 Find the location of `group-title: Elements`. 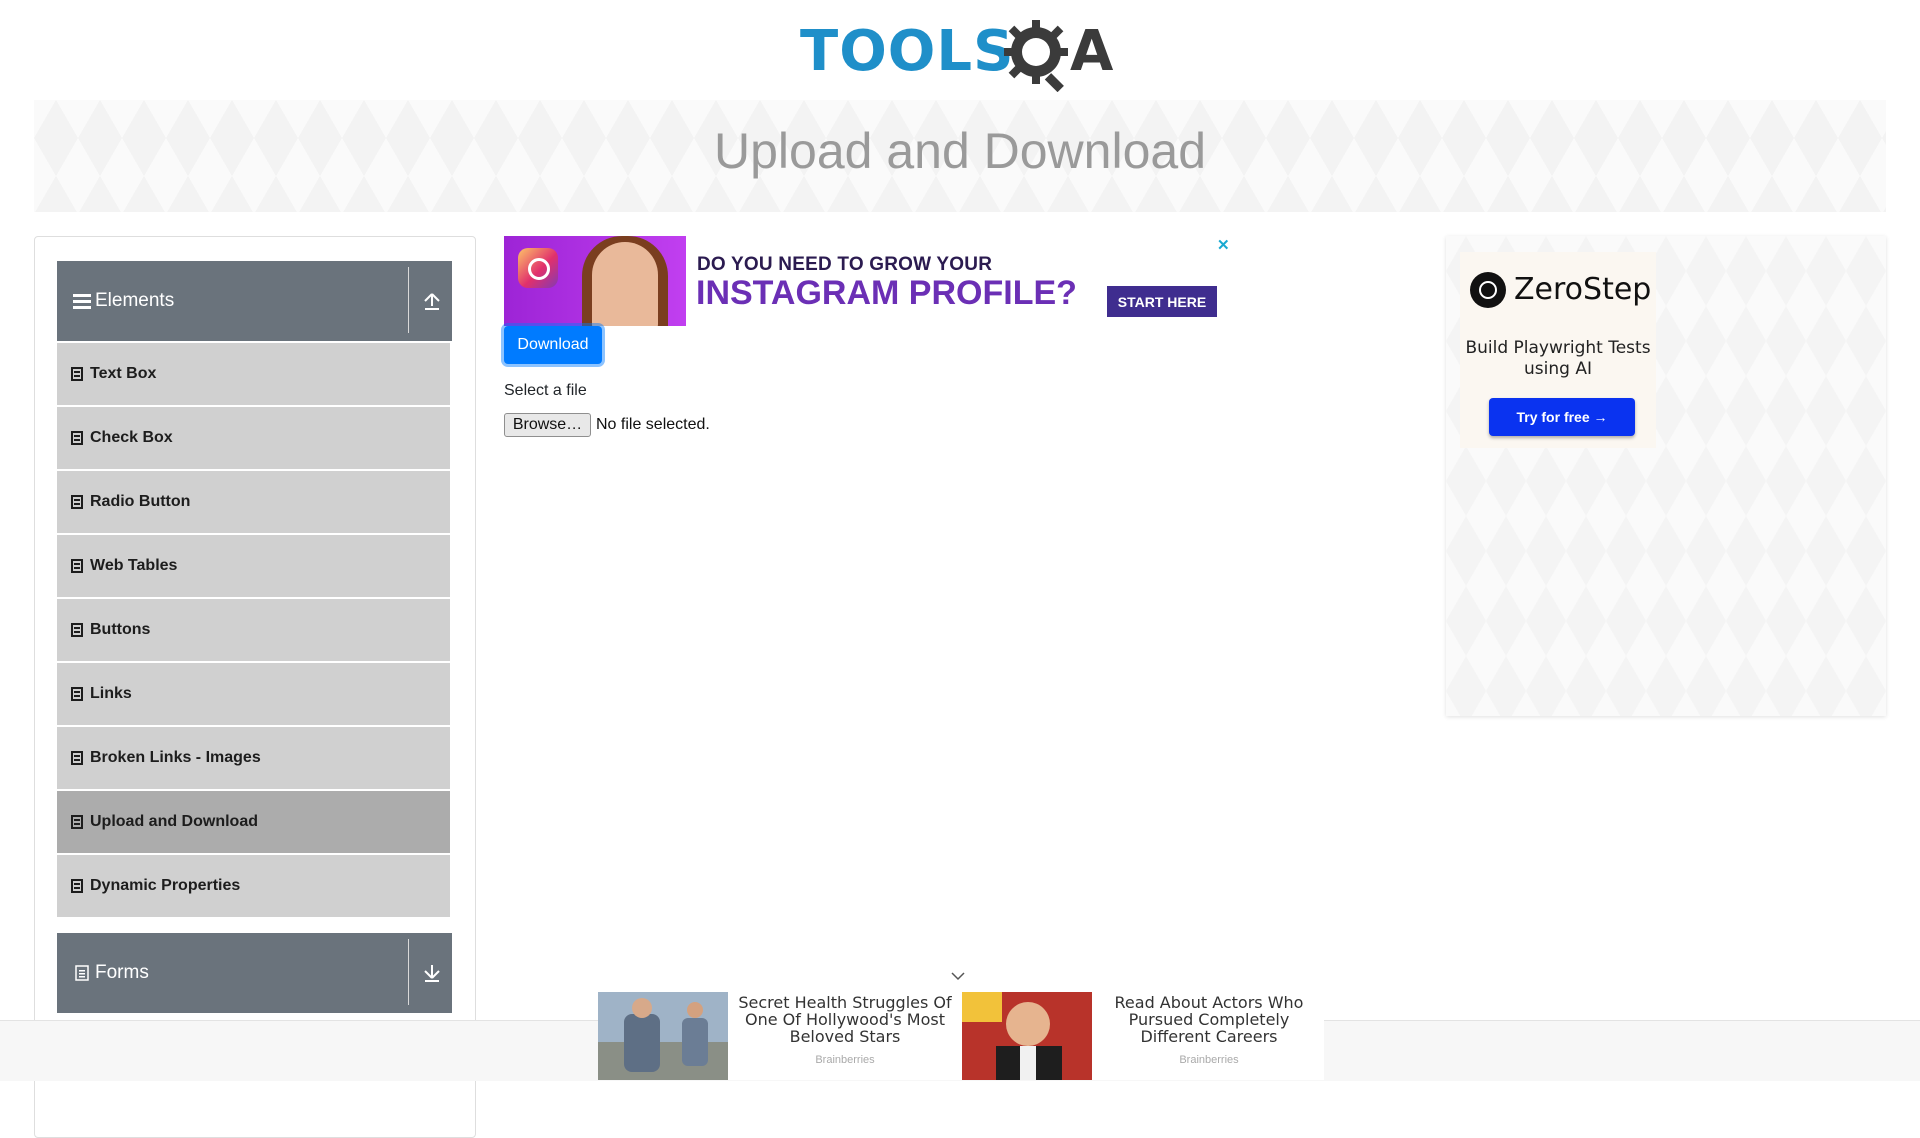

group-title: Elements is located at coordinates (135, 300).